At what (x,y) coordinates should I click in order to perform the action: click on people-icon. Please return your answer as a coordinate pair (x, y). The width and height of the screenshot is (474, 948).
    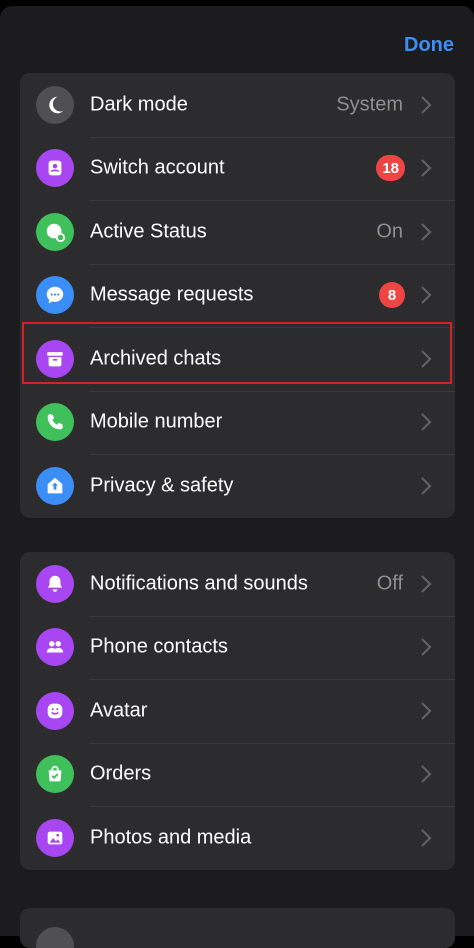
    Looking at the image, I should click on (55, 647).